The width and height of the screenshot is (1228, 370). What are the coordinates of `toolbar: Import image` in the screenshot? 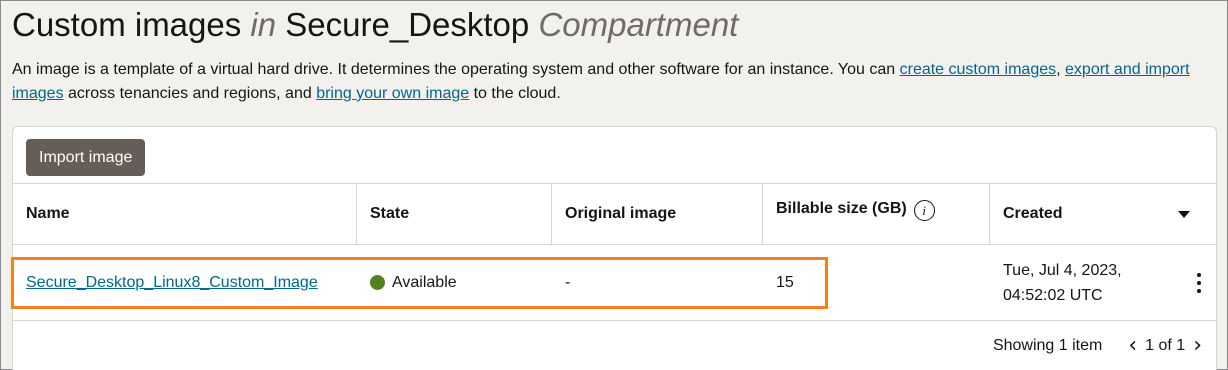 It's located at (86, 157).